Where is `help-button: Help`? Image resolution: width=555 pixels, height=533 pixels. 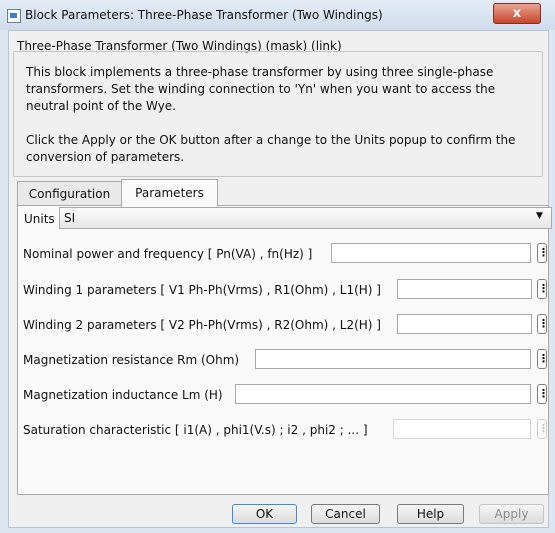
help-button: Help is located at coordinates (430, 514).